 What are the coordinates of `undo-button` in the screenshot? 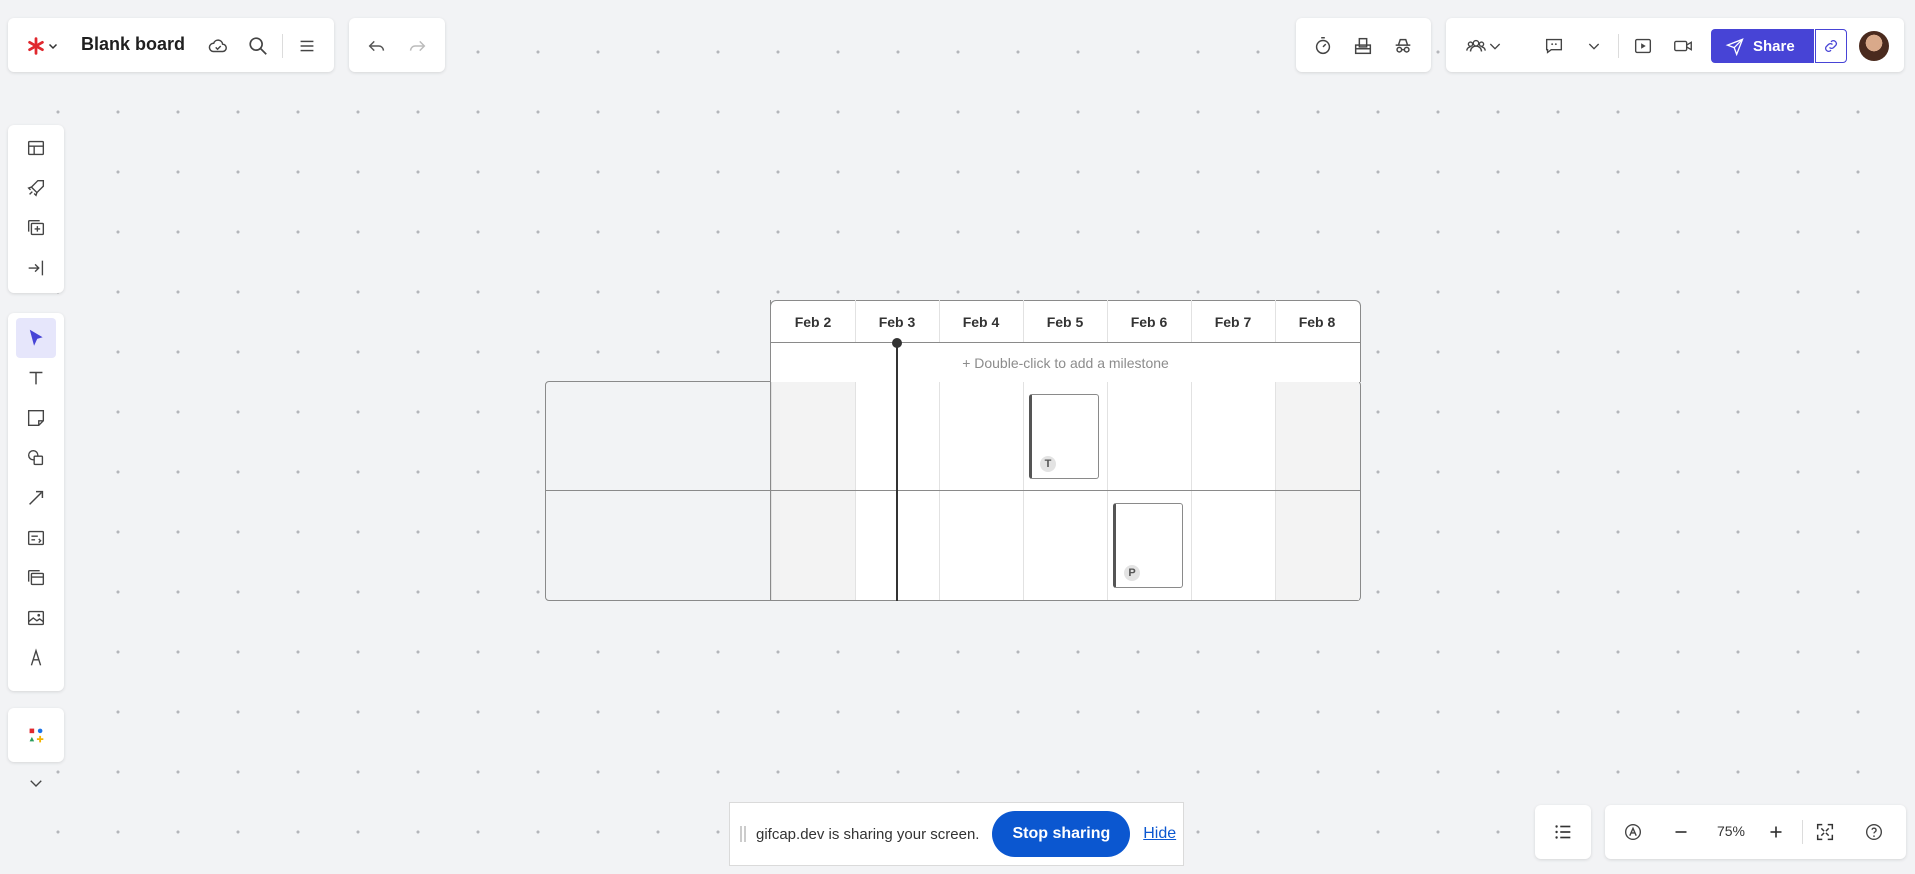 It's located at (377, 46).